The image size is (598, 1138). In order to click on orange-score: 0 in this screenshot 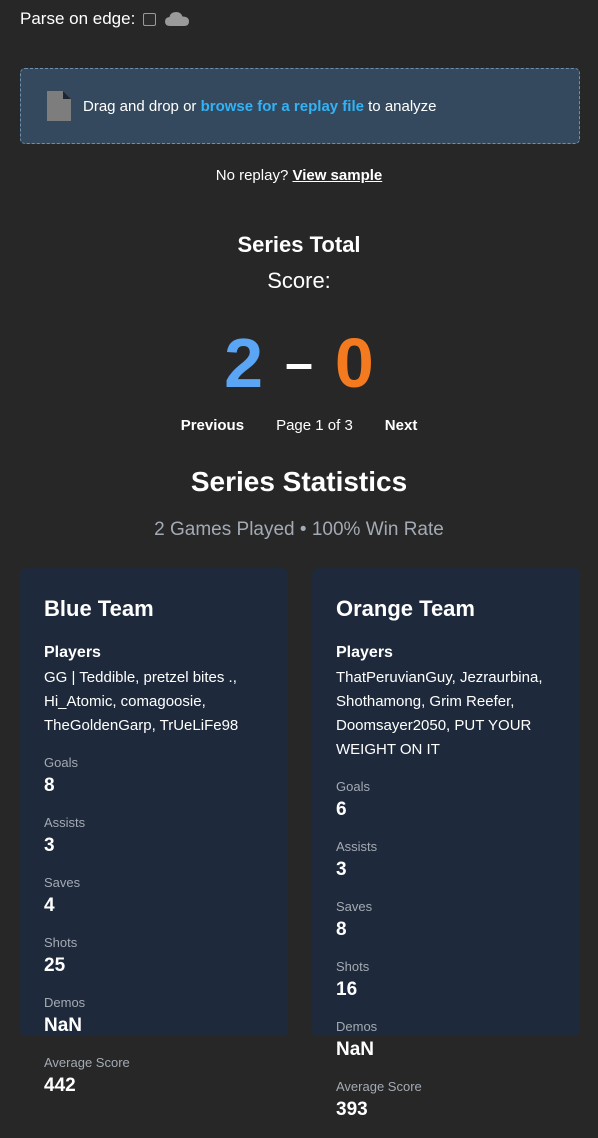, I will do `click(354, 363)`.